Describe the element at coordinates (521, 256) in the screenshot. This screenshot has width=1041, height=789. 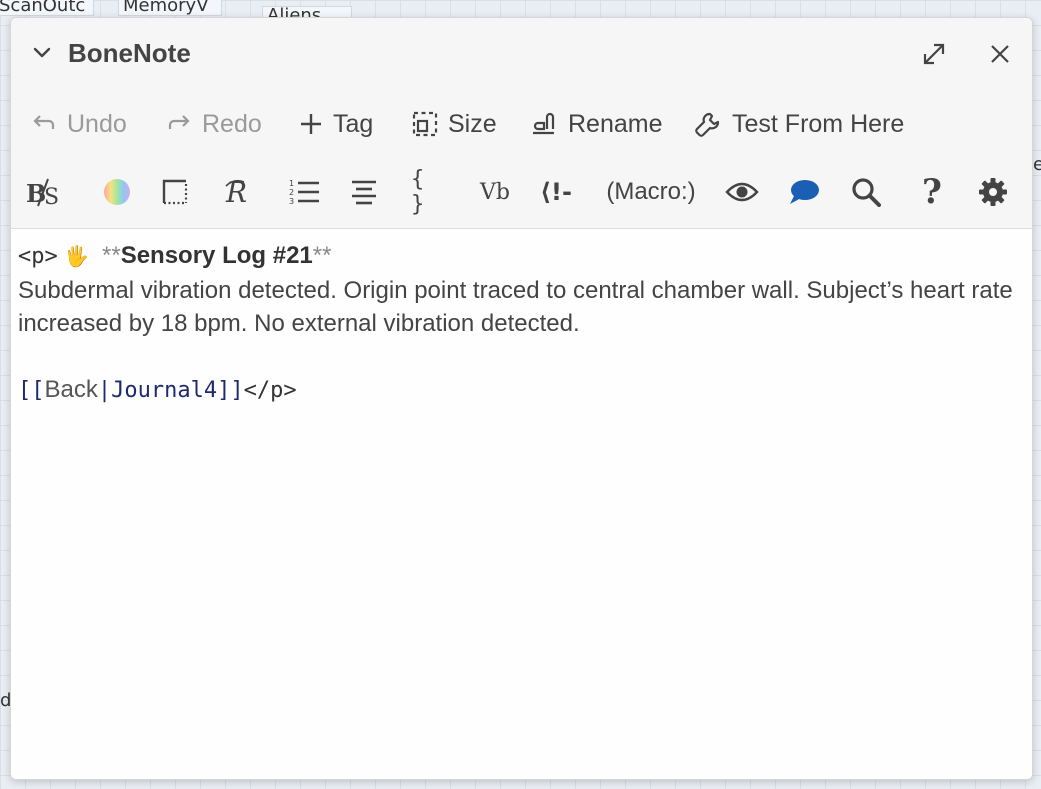
I see `editor-line-heading: <p> 🖐 **Sensory Log #21**` at that location.